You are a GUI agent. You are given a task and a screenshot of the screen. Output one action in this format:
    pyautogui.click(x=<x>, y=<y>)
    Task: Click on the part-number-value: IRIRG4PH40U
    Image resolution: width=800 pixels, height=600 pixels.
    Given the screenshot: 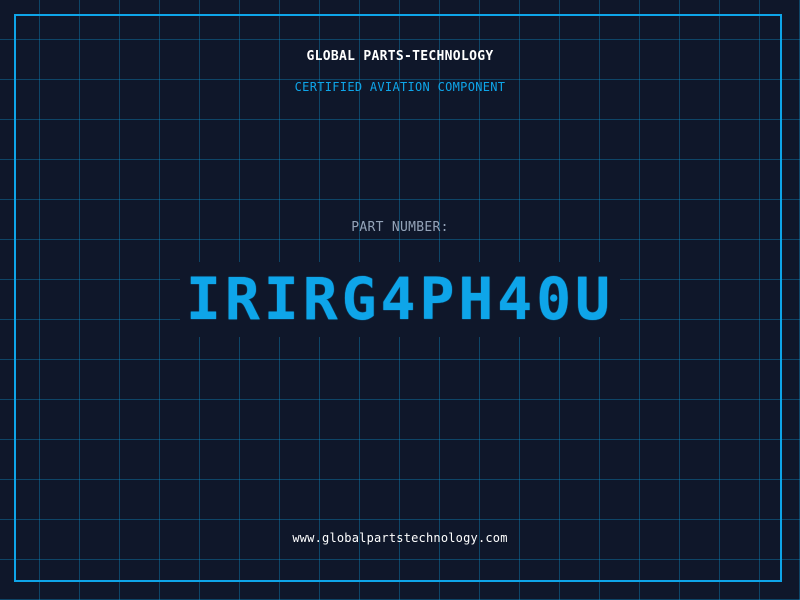 What is the action you would take?
    pyautogui.click(x=400, y=299)
    